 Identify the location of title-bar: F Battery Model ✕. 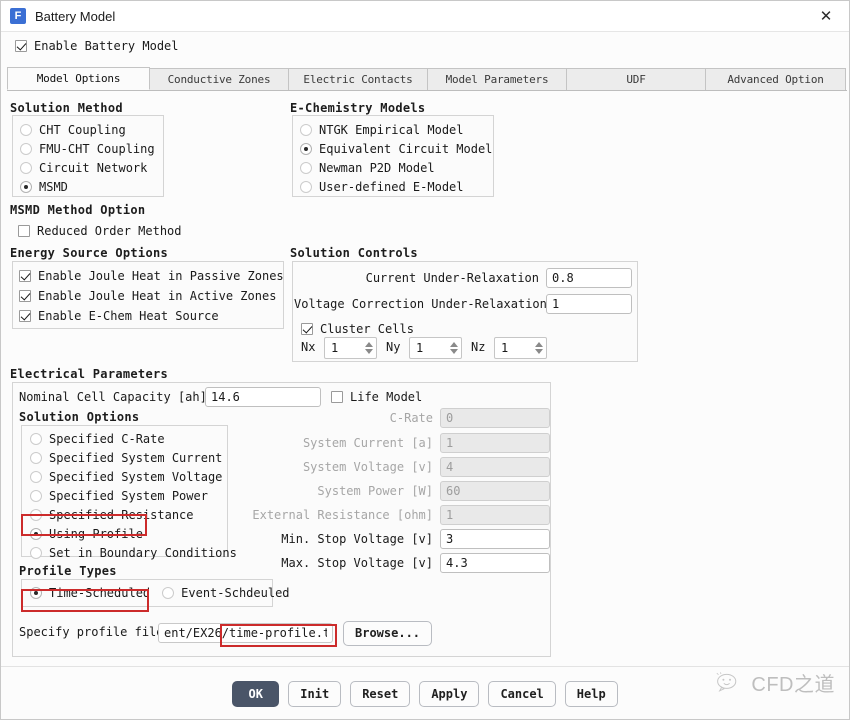
(425, 16).